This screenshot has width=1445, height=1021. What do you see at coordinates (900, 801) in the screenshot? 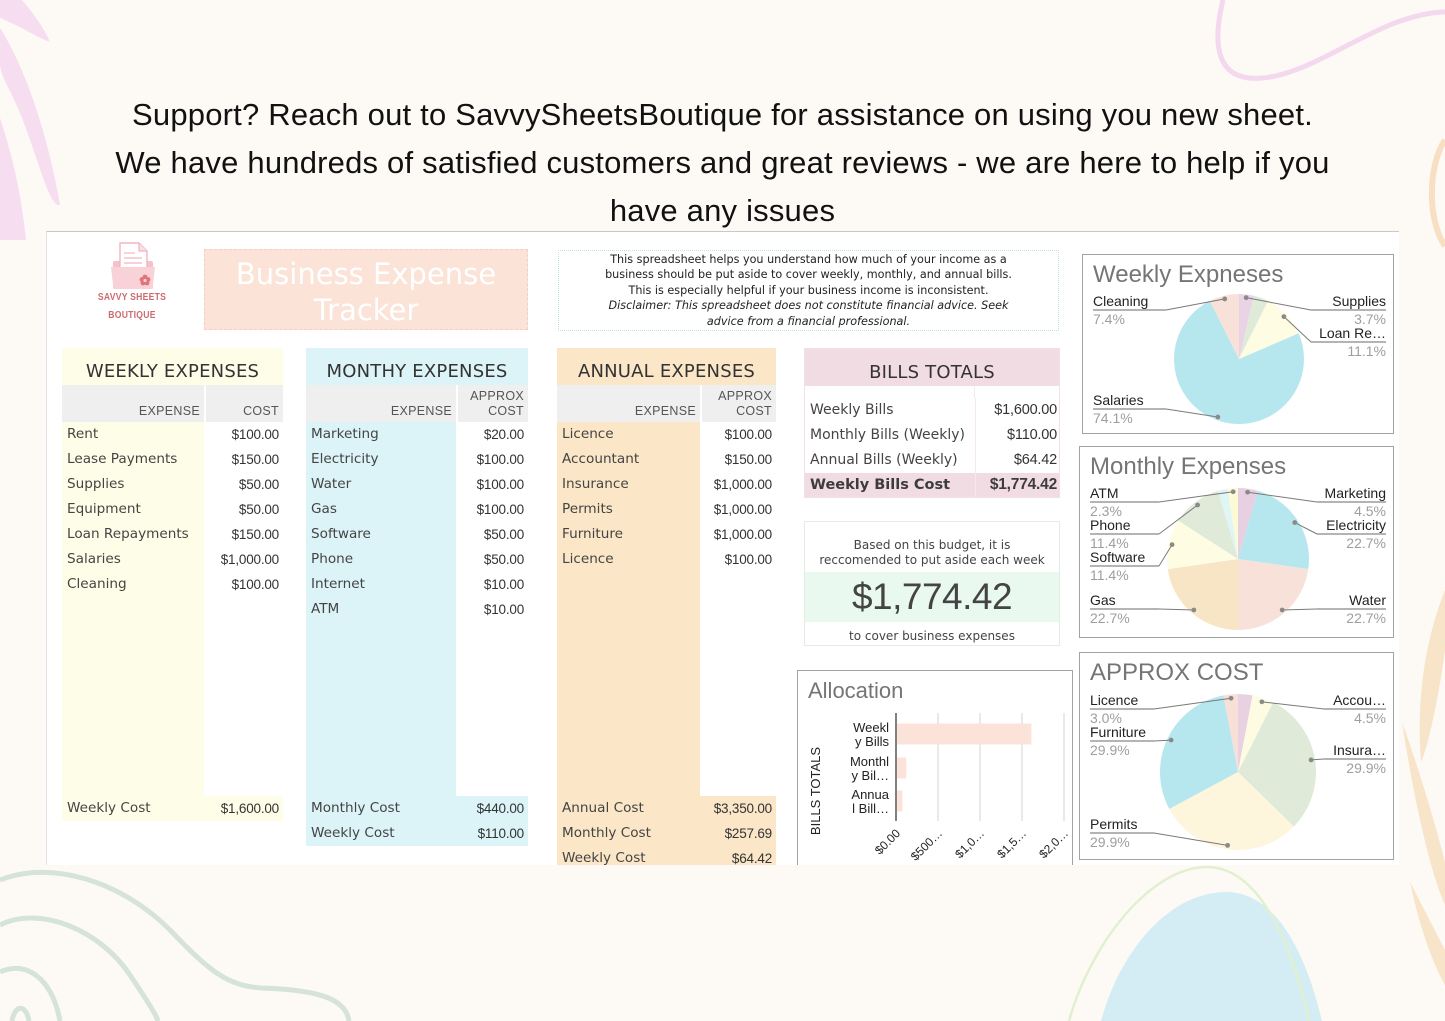
I see `bar-annual-bills-weekly` at bounding box center [900, 801].